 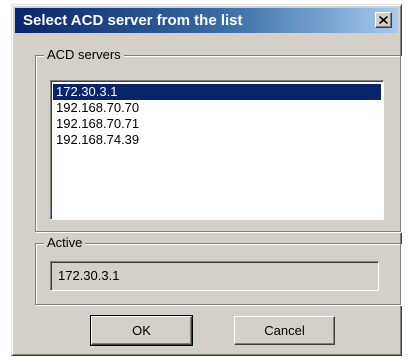 What do you see at coordinates (141, 330) in the screenshot?
I see `ok-button: OK` at bounding box center [141, 330].